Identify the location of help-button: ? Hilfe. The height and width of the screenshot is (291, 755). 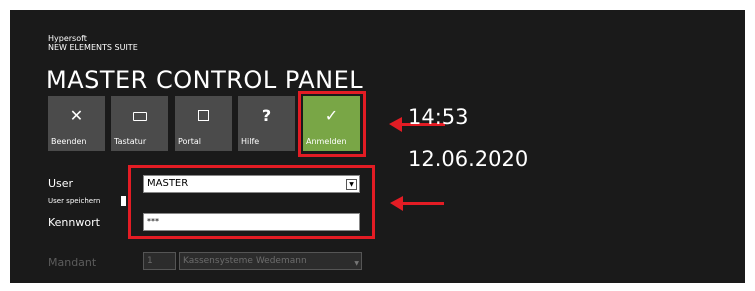
(266, 123).